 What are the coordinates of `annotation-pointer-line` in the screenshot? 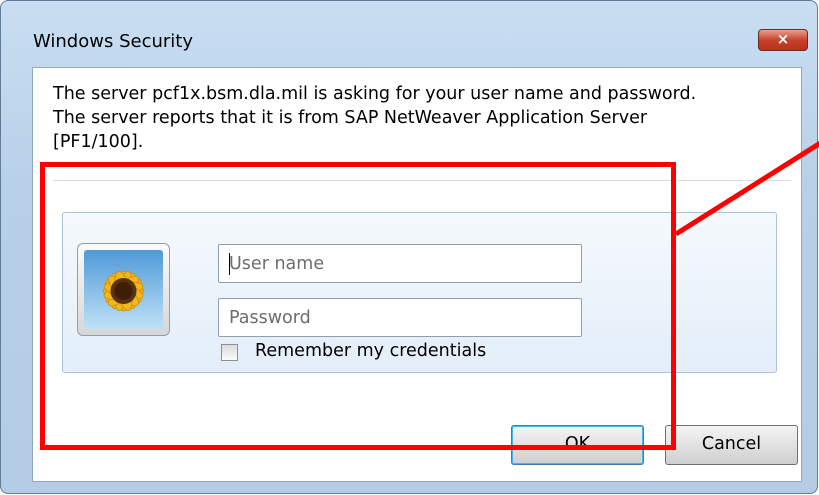 It's located at (746, 188).